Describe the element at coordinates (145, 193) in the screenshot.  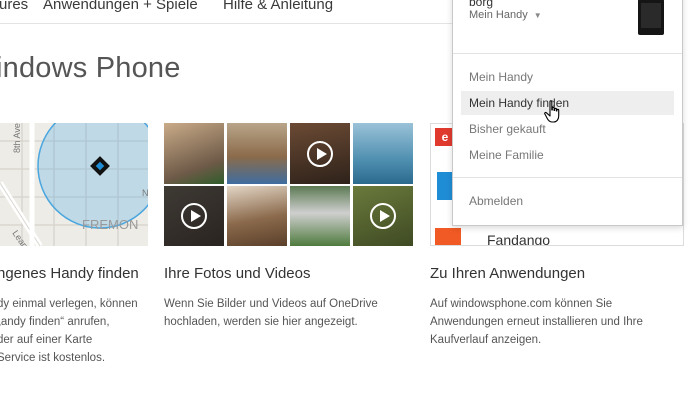
I see `map-street-label: N` at that location.